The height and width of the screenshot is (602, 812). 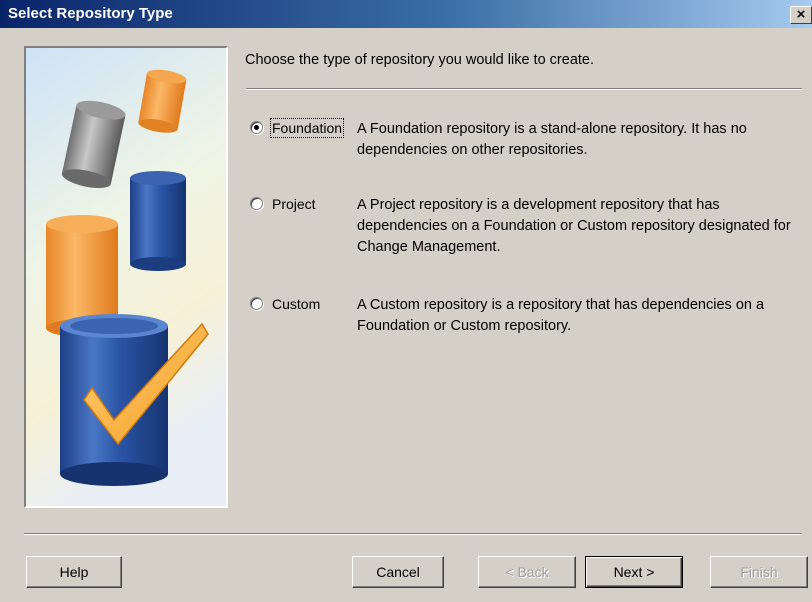 I want to click on blue-cylinder-icon, so click(x=158, y=221).